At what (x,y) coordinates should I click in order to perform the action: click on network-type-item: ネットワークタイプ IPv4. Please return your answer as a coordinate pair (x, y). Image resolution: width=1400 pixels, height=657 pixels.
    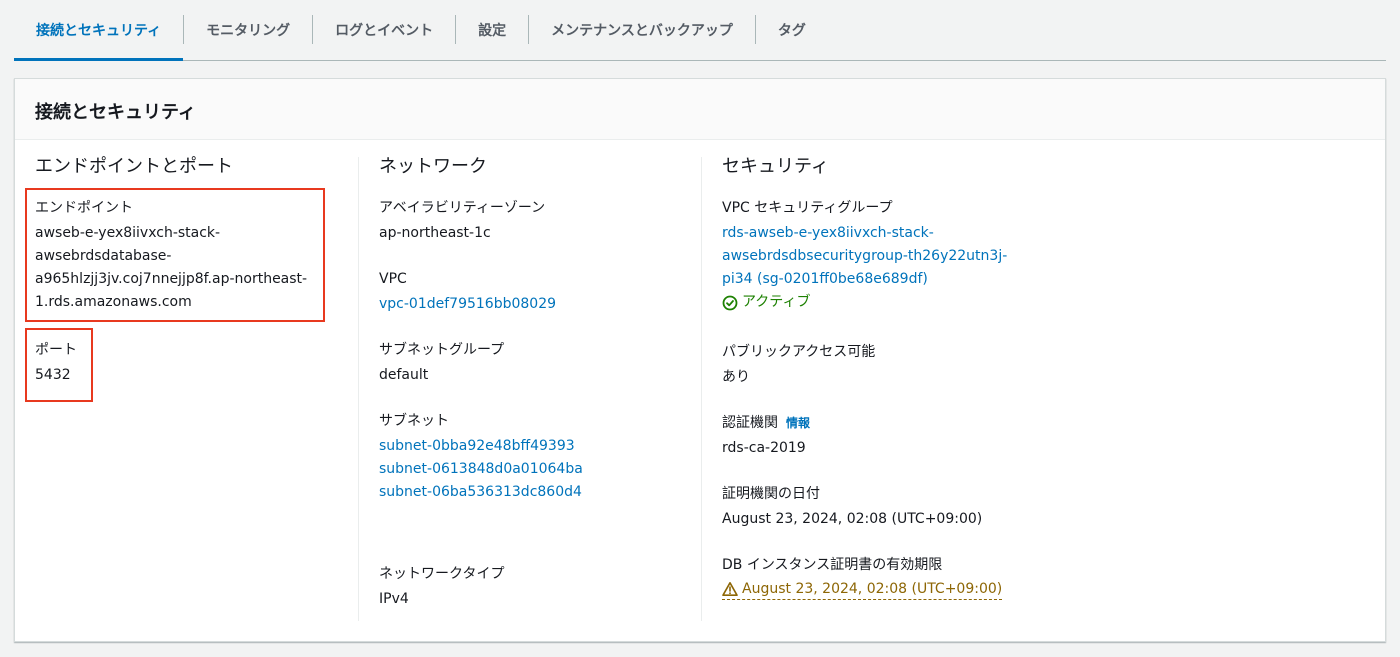
    Looking at the image, I should click on (539, 587).